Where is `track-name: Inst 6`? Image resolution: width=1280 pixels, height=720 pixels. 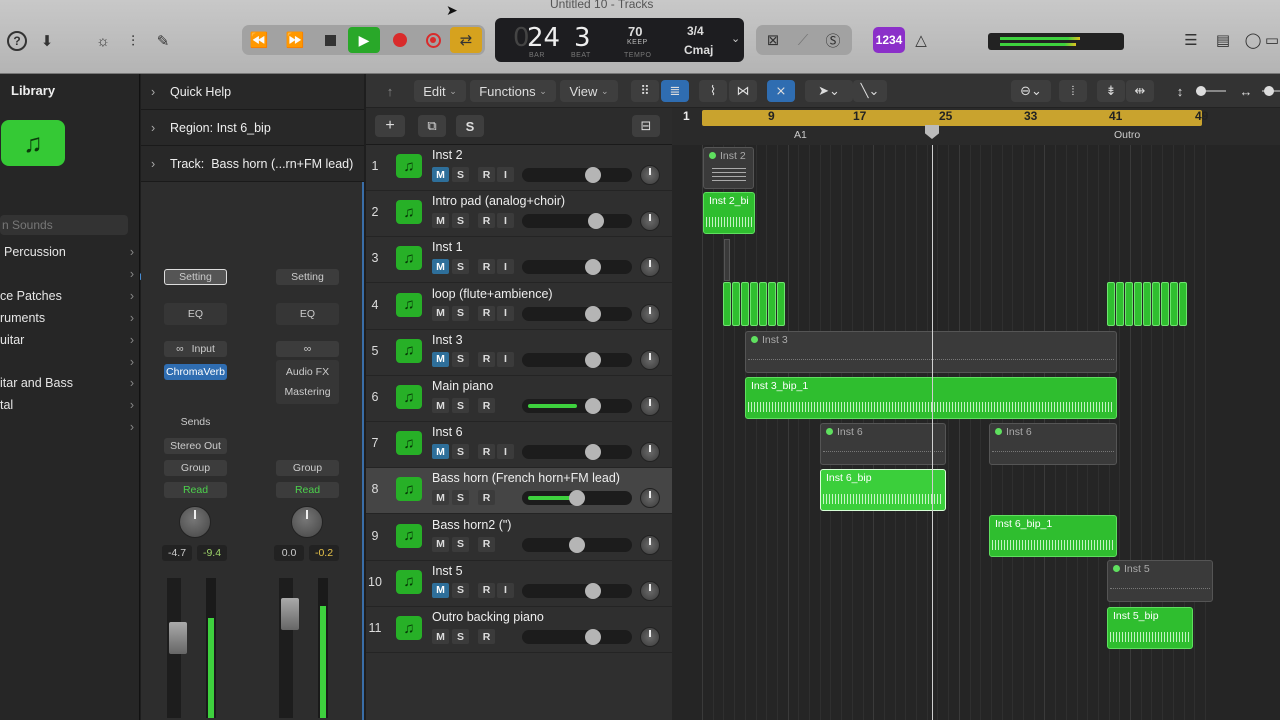 track-name: Inst 6 is located at coordinates (447, 432).